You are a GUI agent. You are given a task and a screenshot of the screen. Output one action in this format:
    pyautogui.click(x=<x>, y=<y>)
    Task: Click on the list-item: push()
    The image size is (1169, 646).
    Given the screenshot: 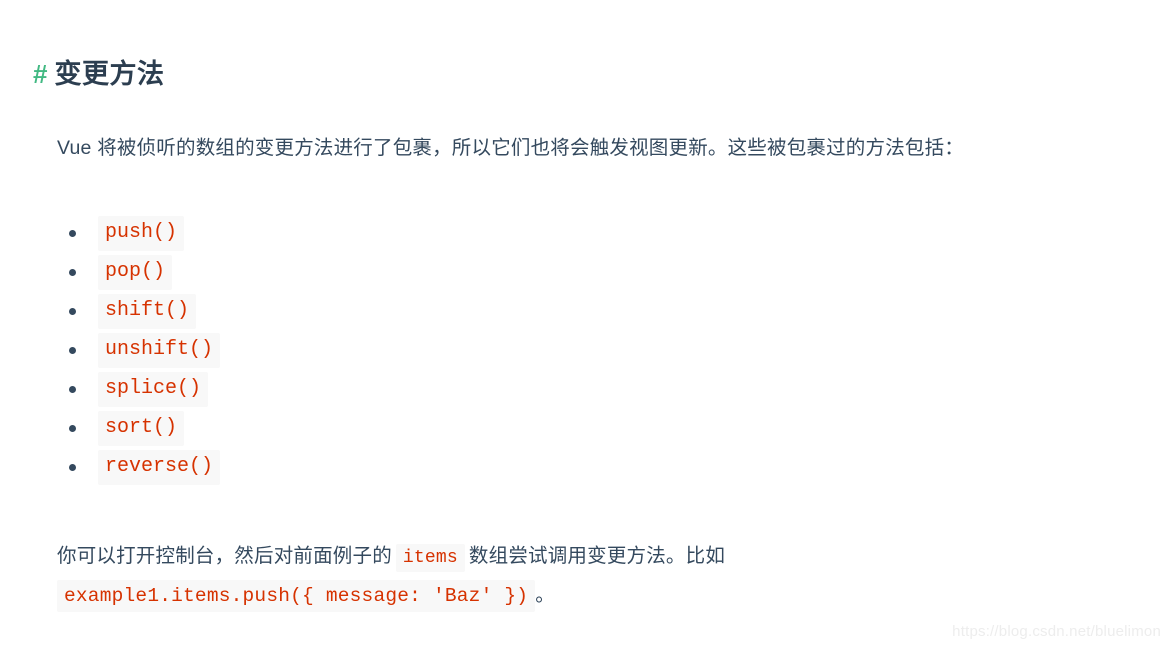 What is the action you would take?
    pyautogui.click(x=141, y=233)
    